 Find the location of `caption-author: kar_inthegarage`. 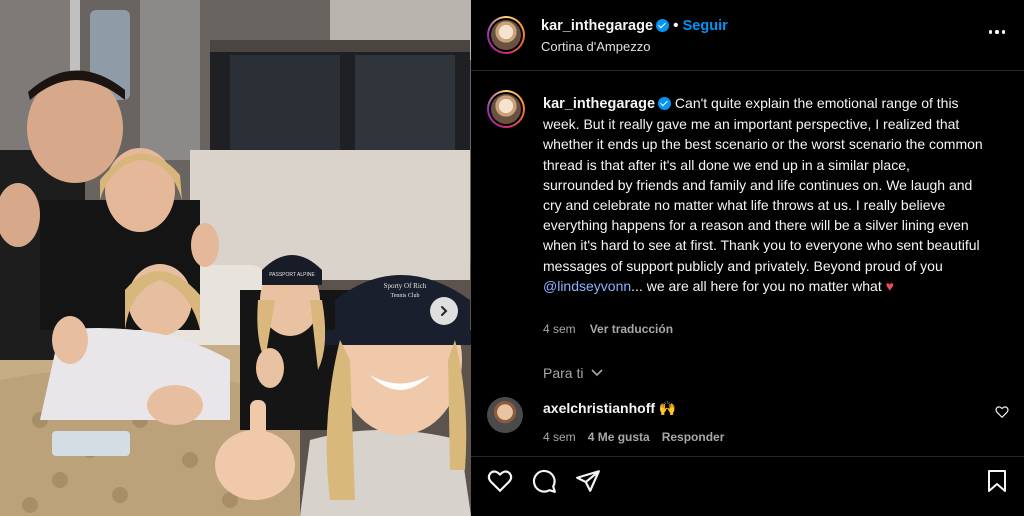

caption-author: kar_inthegarage is located at coordinates (599, 104).